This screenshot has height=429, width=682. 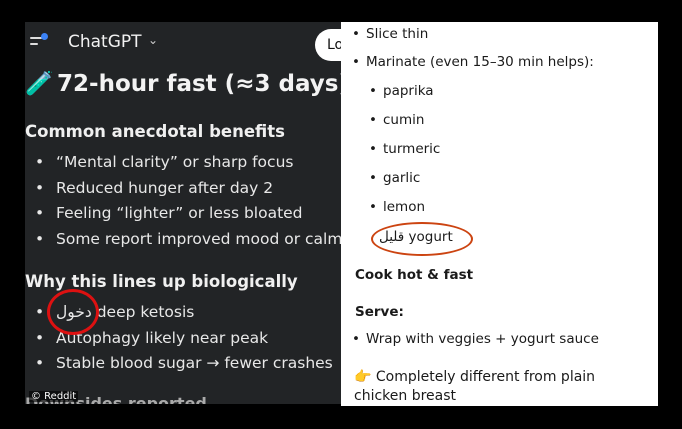 What do you see at coordinates (54, 396) in the screenshot?
I see `reddit-watermark: © Reddit` at bounding box center [54, 396].